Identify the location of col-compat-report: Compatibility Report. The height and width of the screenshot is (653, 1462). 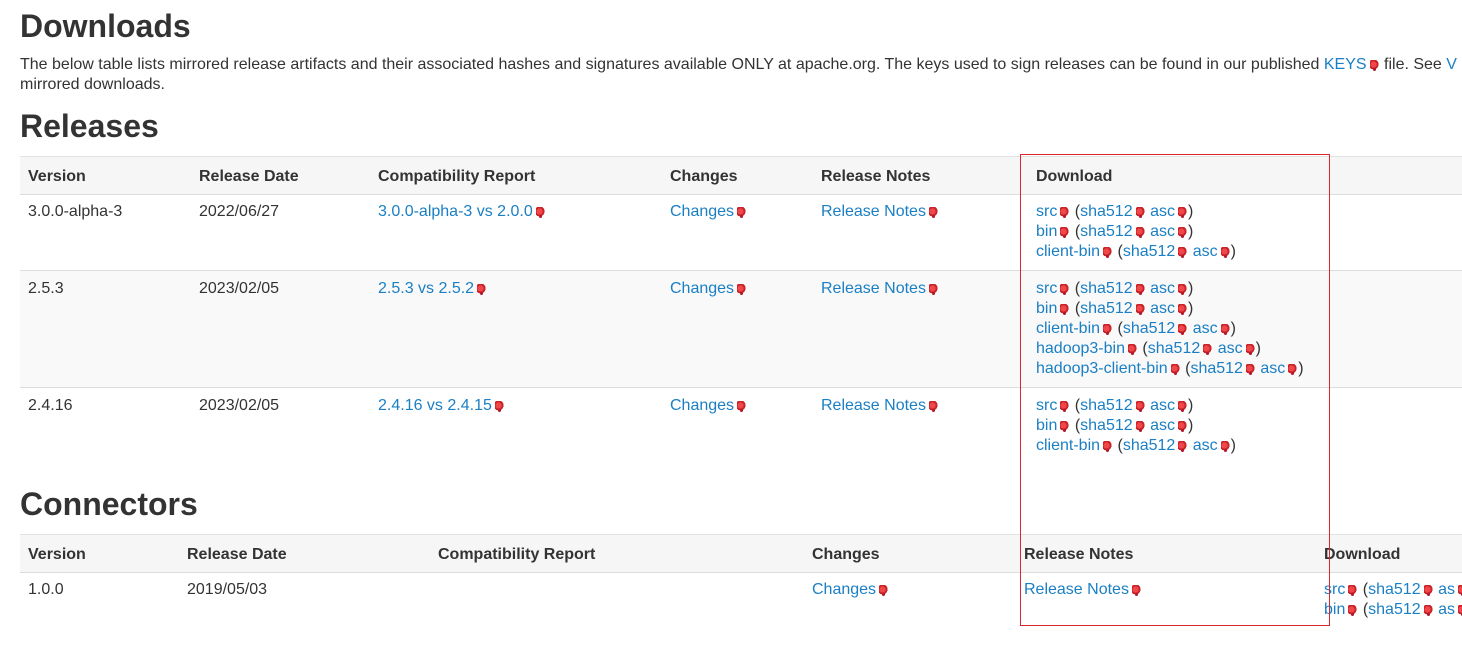
(517, 554).